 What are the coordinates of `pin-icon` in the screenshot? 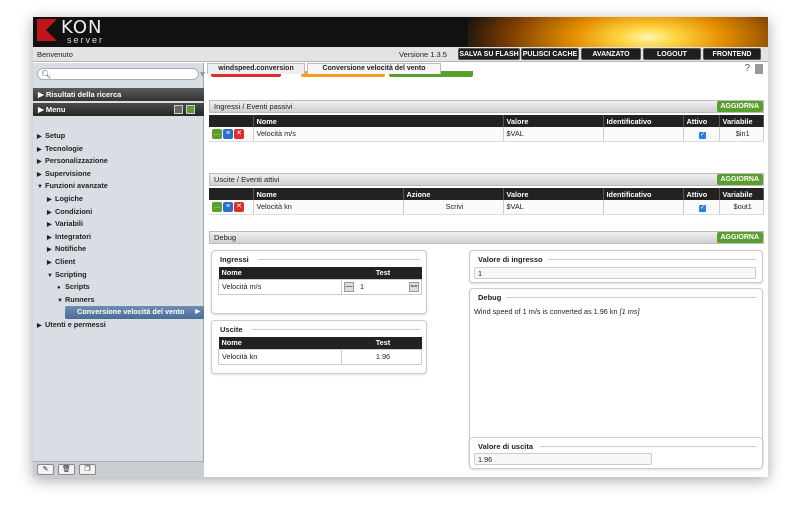 It's located at (759, 69).